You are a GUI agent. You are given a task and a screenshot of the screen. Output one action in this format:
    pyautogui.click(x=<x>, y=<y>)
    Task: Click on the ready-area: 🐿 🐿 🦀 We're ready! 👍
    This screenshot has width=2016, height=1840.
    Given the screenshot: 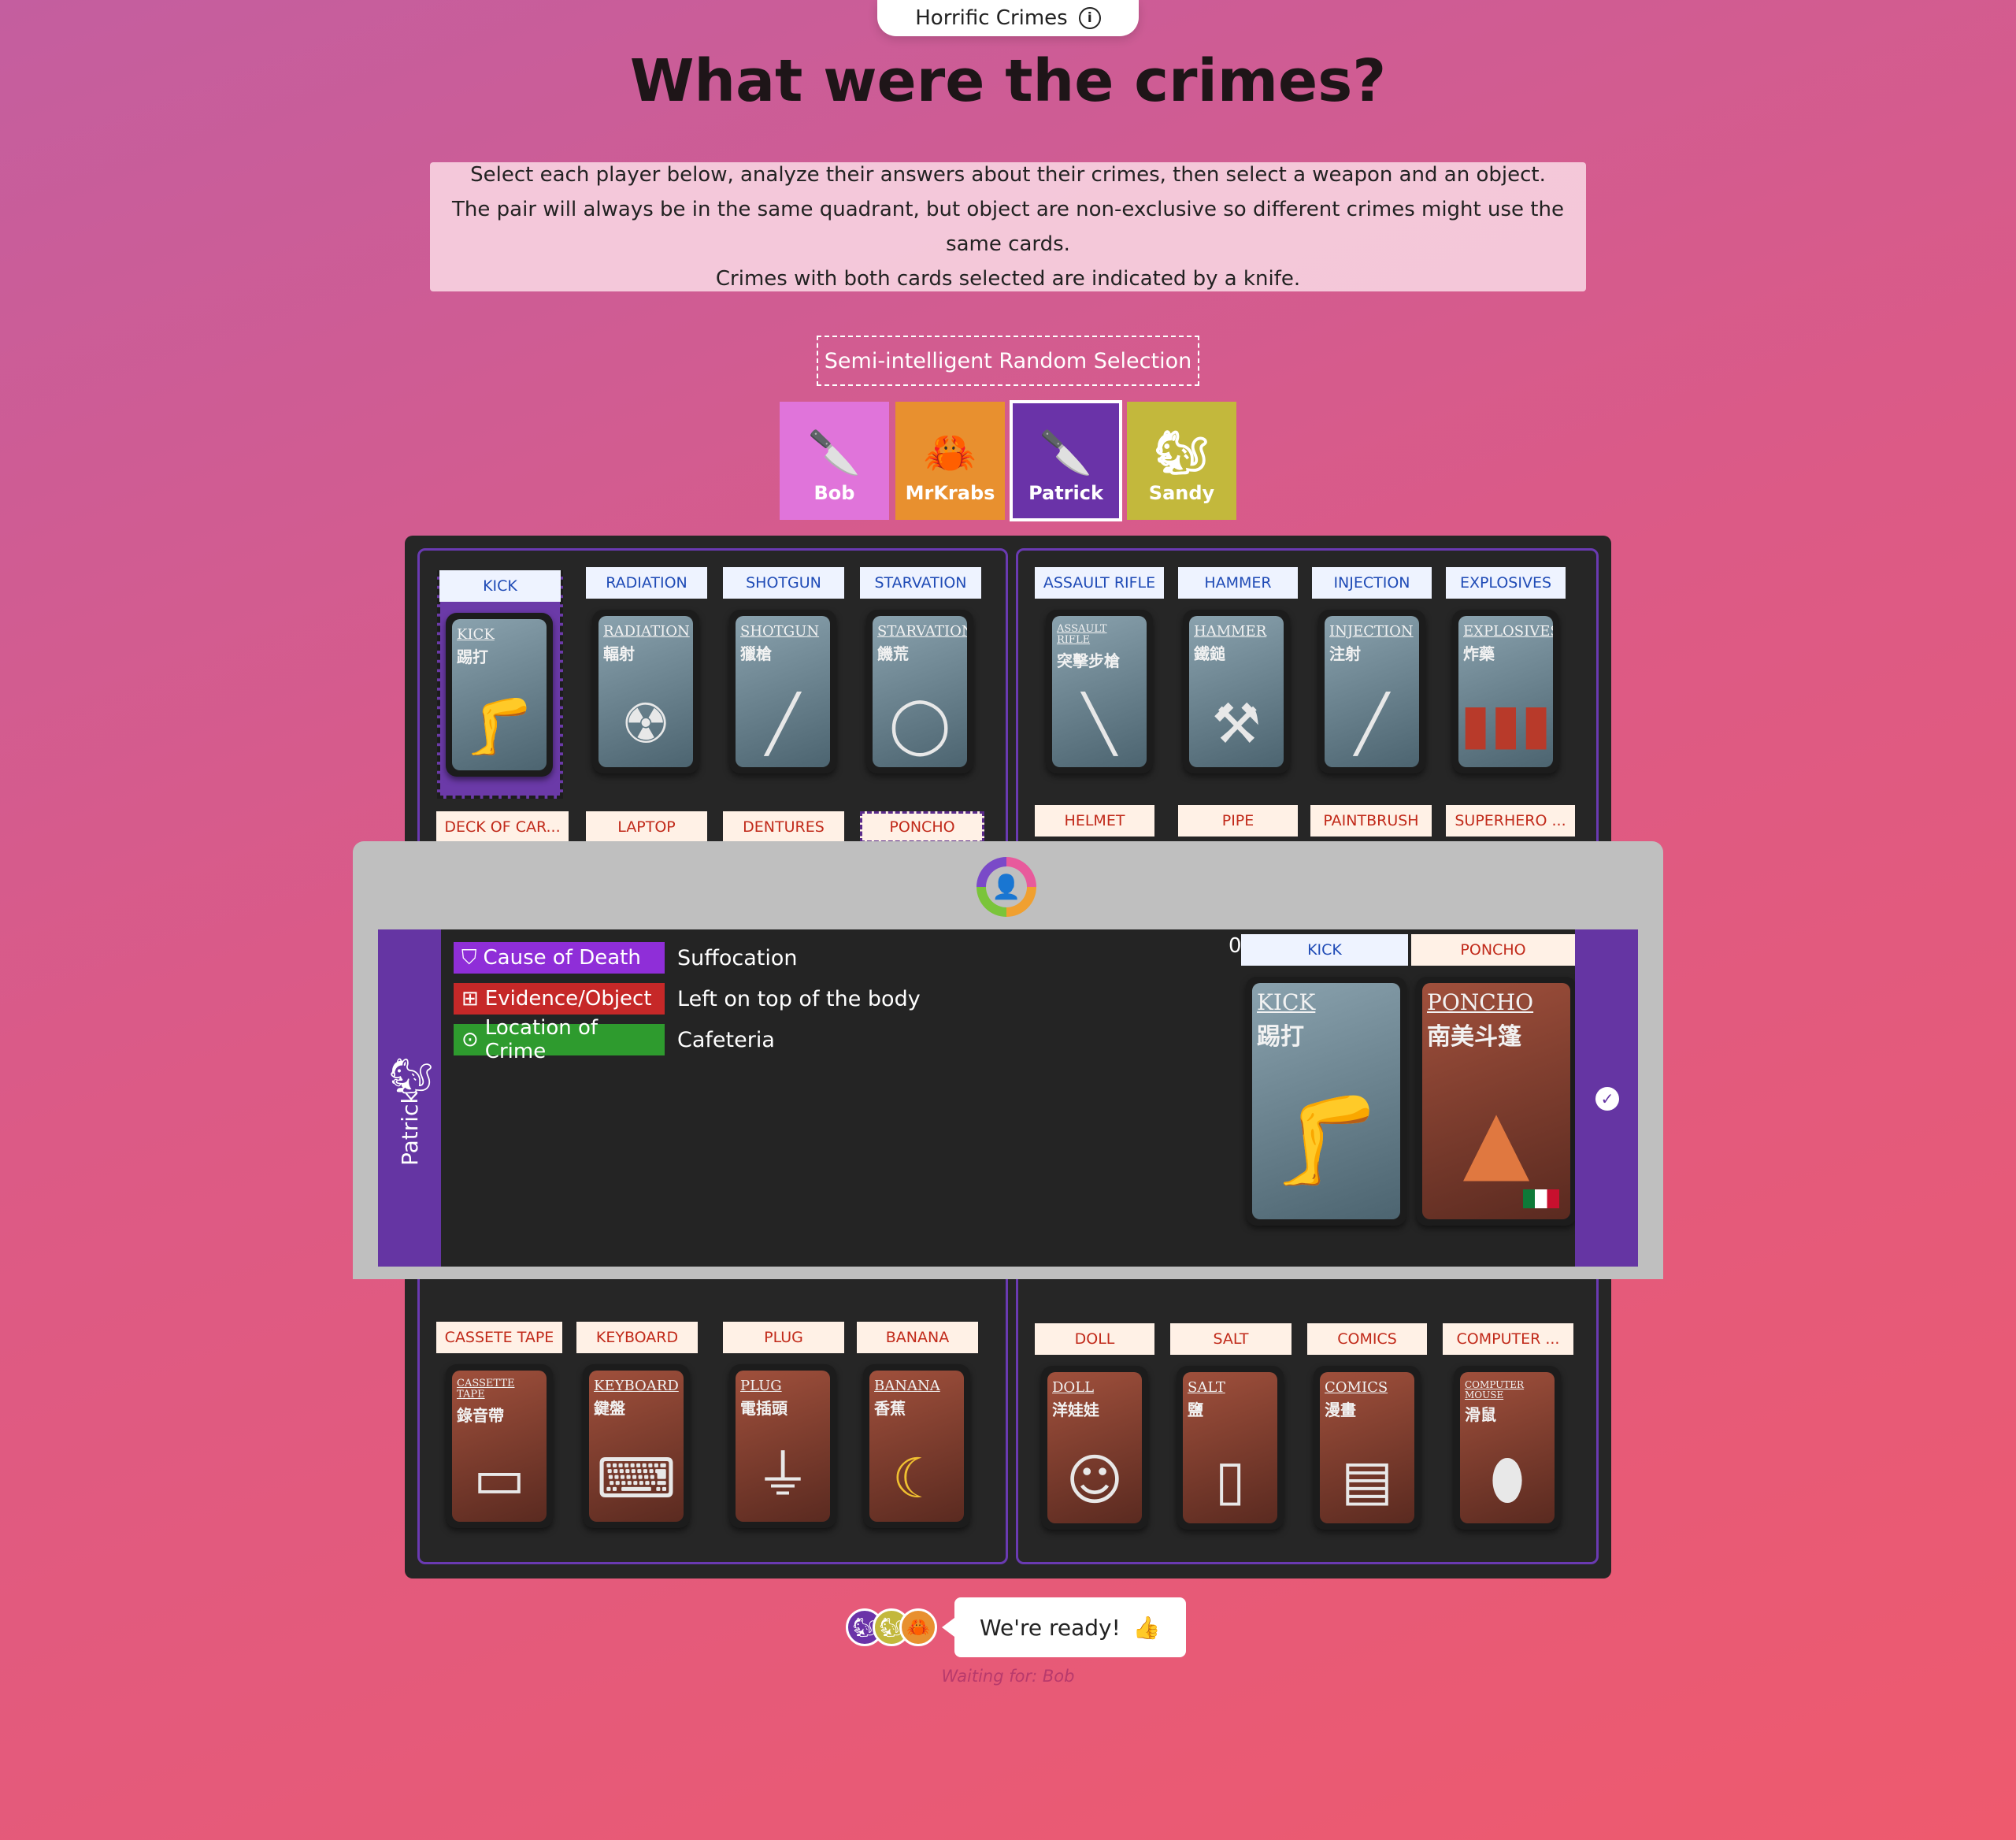 What is the action you would take?
    pyautogui.click(x=1016, y=1627)
    